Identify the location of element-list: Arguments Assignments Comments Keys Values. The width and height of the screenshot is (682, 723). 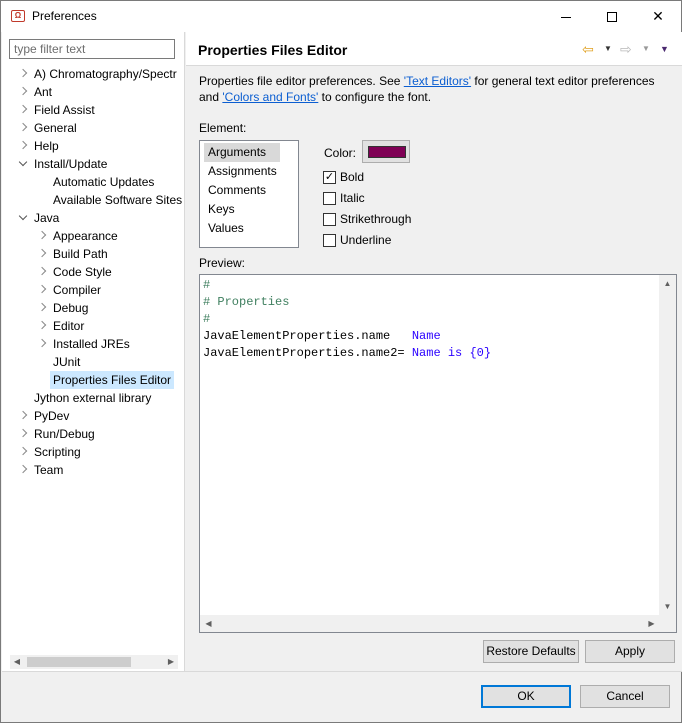
(249, 194).